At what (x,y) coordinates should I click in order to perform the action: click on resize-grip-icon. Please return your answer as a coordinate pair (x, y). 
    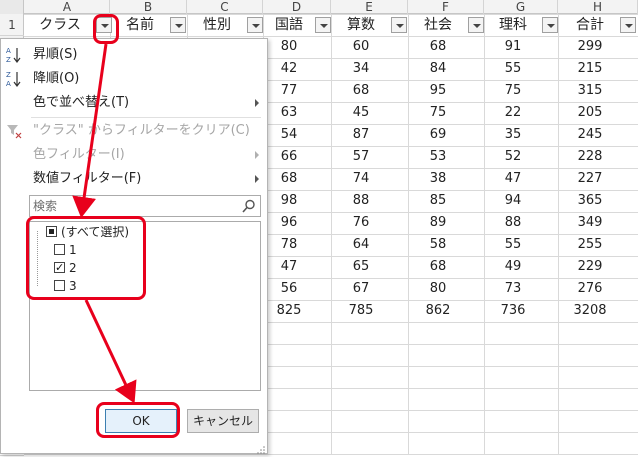
    Looking at the image, I should click on (261, 448).